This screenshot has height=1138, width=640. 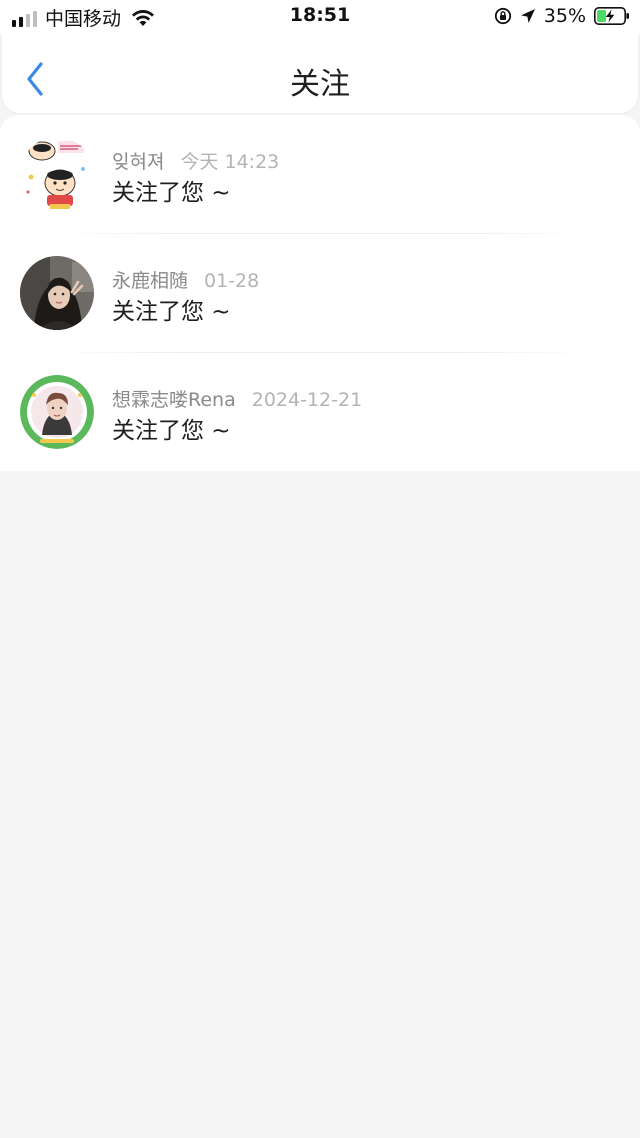 What do you see at coordinates (138, 162) in the screenshot?
I see `follower-name: 잊혀져` at bounding box center [138, 162].